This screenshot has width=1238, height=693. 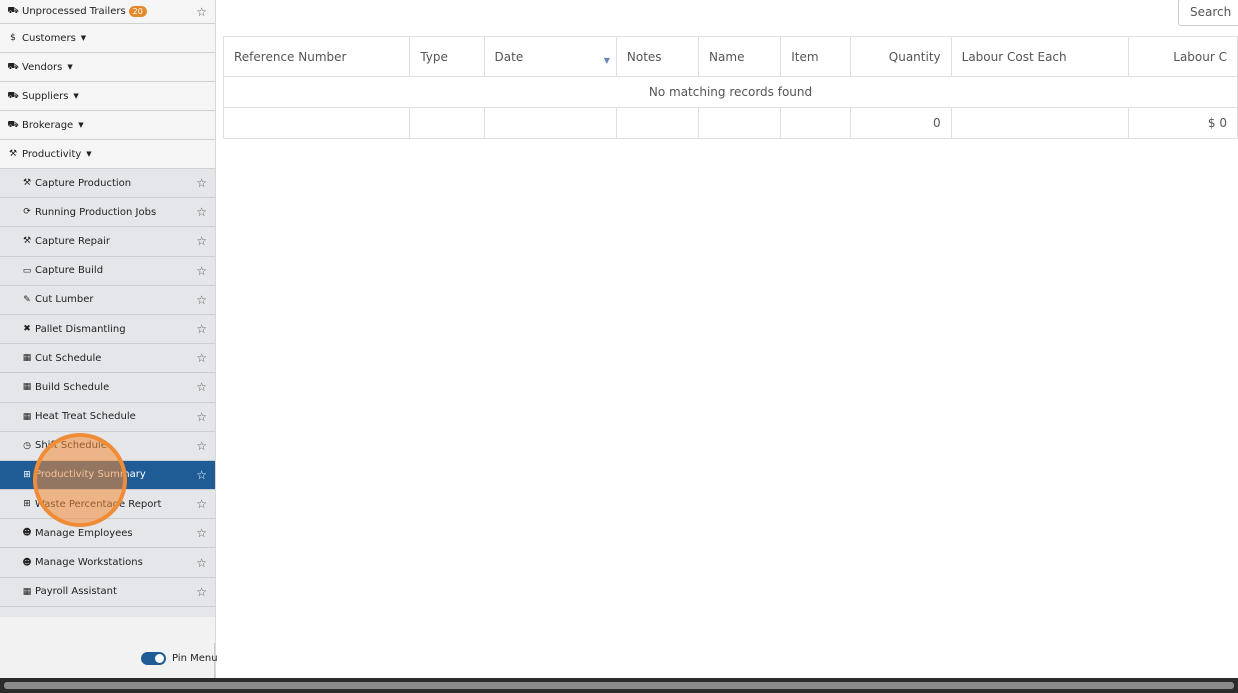 What do you see at coordinates (69, 271) in the screenshot?
I see `sidebar-item-label: Capture Build` at bounding box center [69, 271].